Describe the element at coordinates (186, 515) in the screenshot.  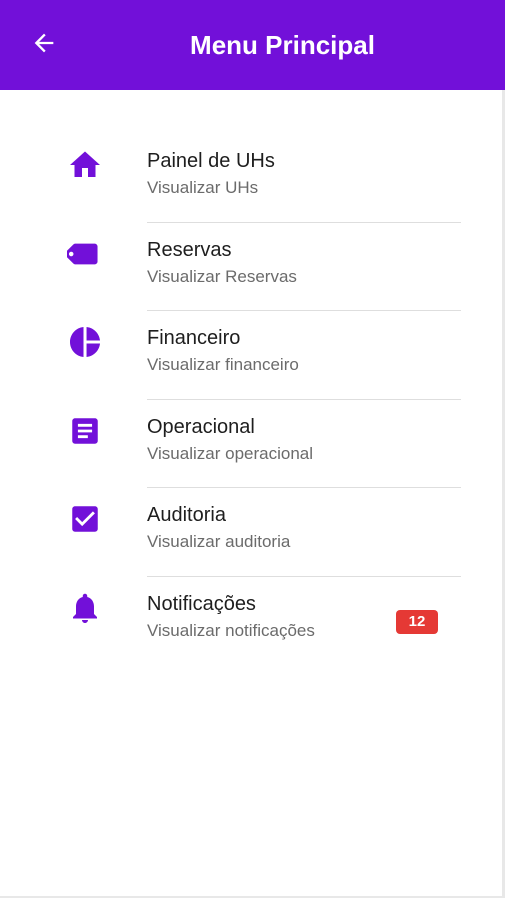
I see `menu-item-title: Auditoria` at that location.